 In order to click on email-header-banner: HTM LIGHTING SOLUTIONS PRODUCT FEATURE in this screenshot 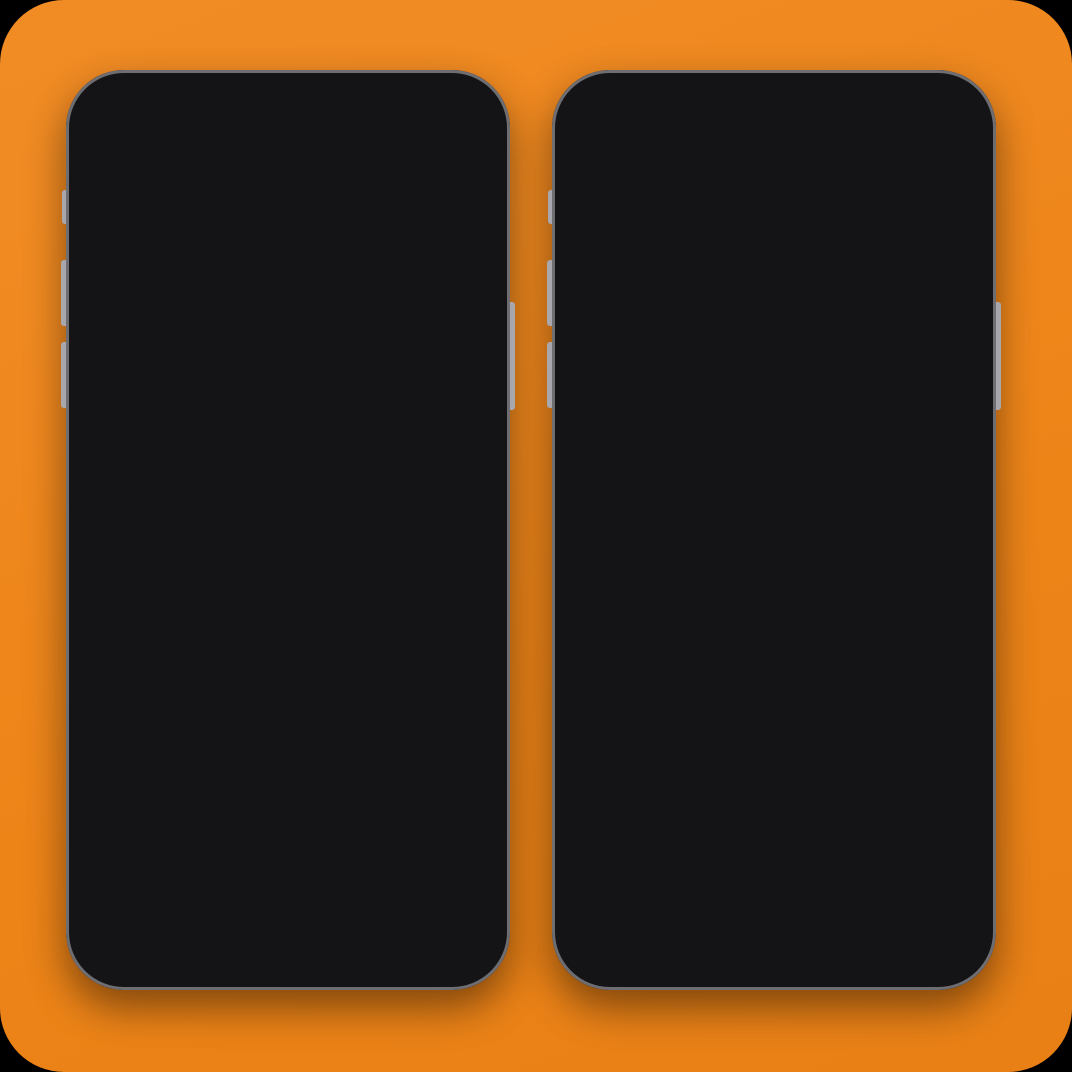, I will do `click(774, 240)`.